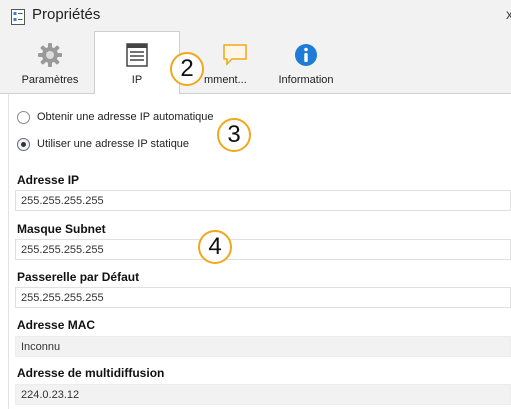 This screenshot has width=511, height=409. I want to click on info-icon, so click(306, 55).